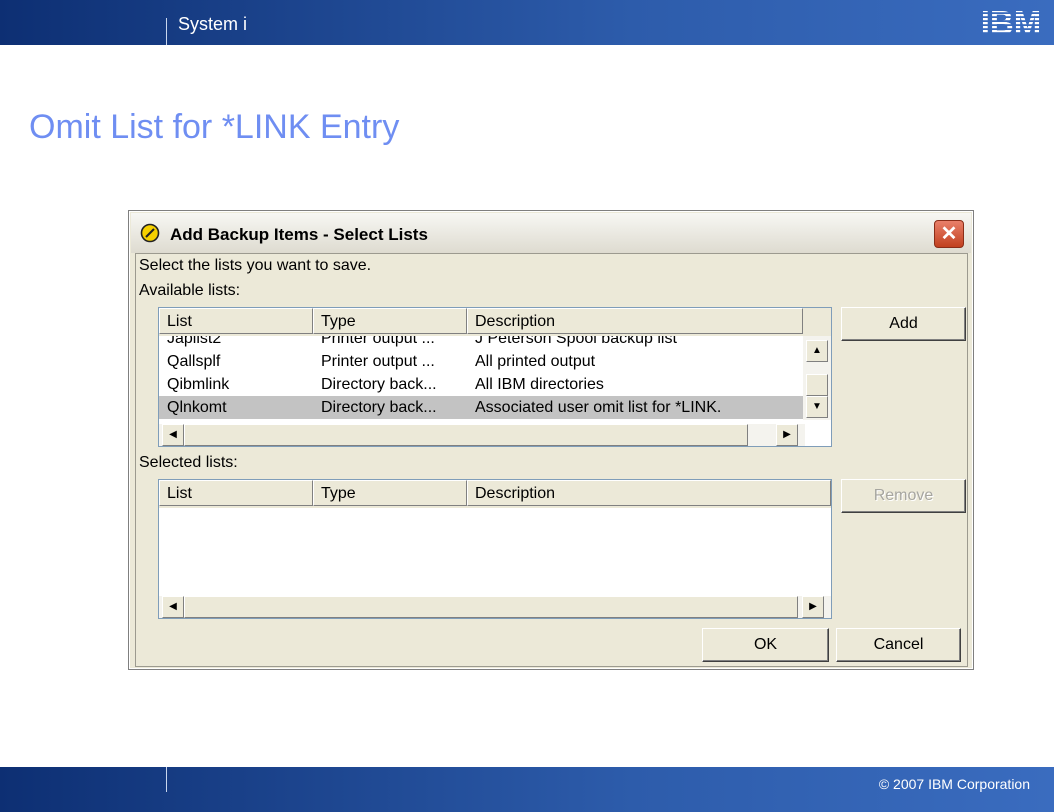  What do you see at coordinates (539, 384) in the screenshot?
I see `row-description-cell: All IBM directories` at bounding box center [539, 384].